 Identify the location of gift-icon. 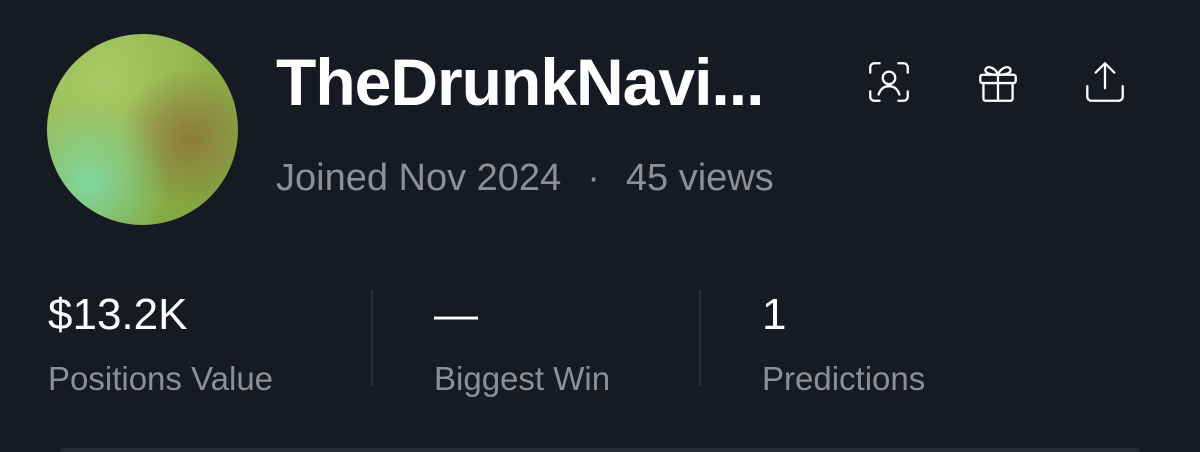
(998, 84).